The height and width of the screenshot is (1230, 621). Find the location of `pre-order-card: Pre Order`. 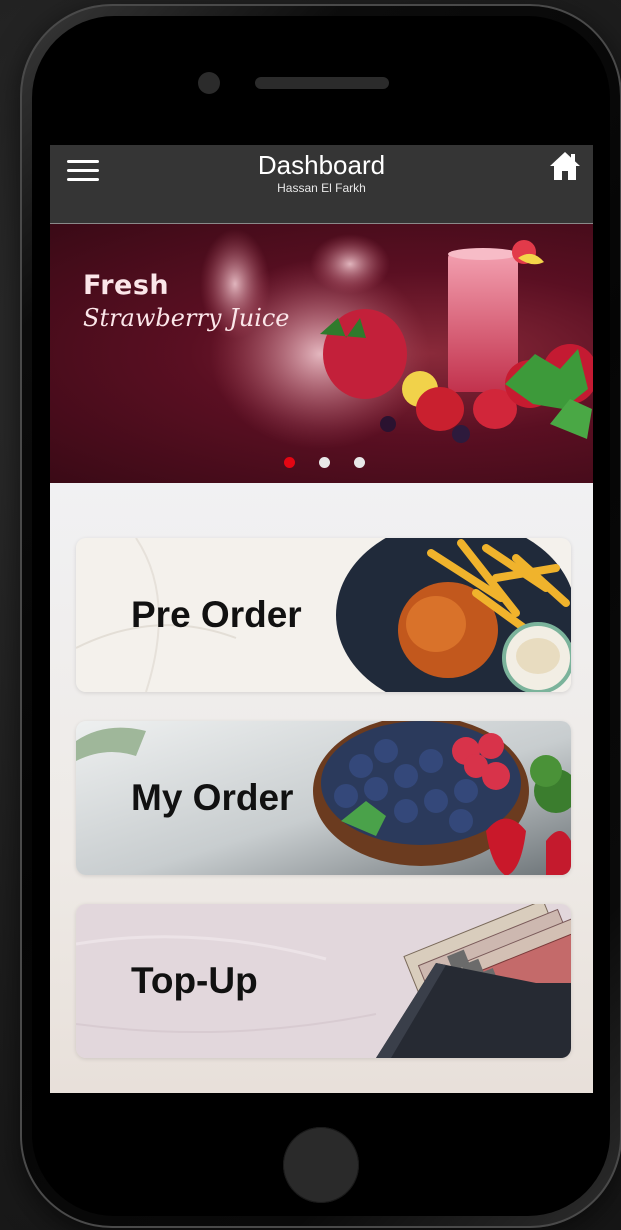

pre-order-card: Pre Order is located at coordinates (323, 615).